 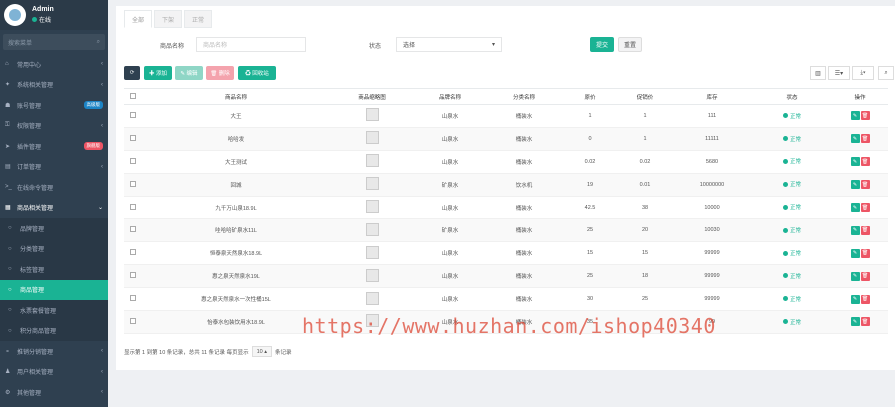 I want to click on sidebar-item-14: ⚬ 推销分销管理 ‹, so click(x=54, y=351).